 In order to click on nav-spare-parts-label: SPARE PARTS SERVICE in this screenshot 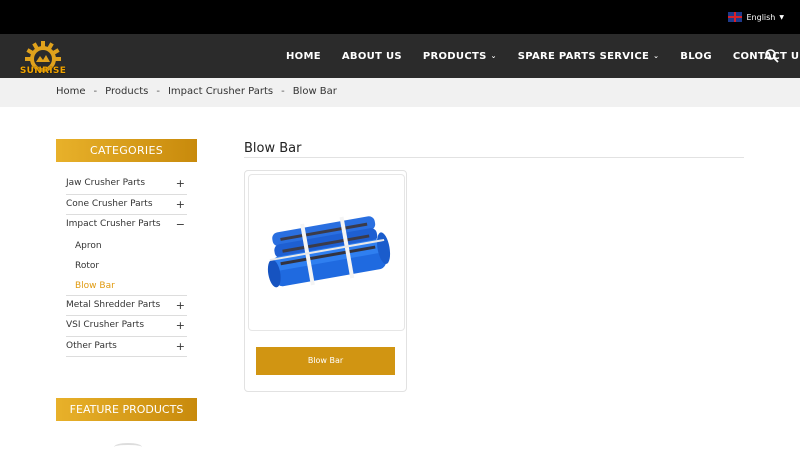, I will do `click(583, 56)`.